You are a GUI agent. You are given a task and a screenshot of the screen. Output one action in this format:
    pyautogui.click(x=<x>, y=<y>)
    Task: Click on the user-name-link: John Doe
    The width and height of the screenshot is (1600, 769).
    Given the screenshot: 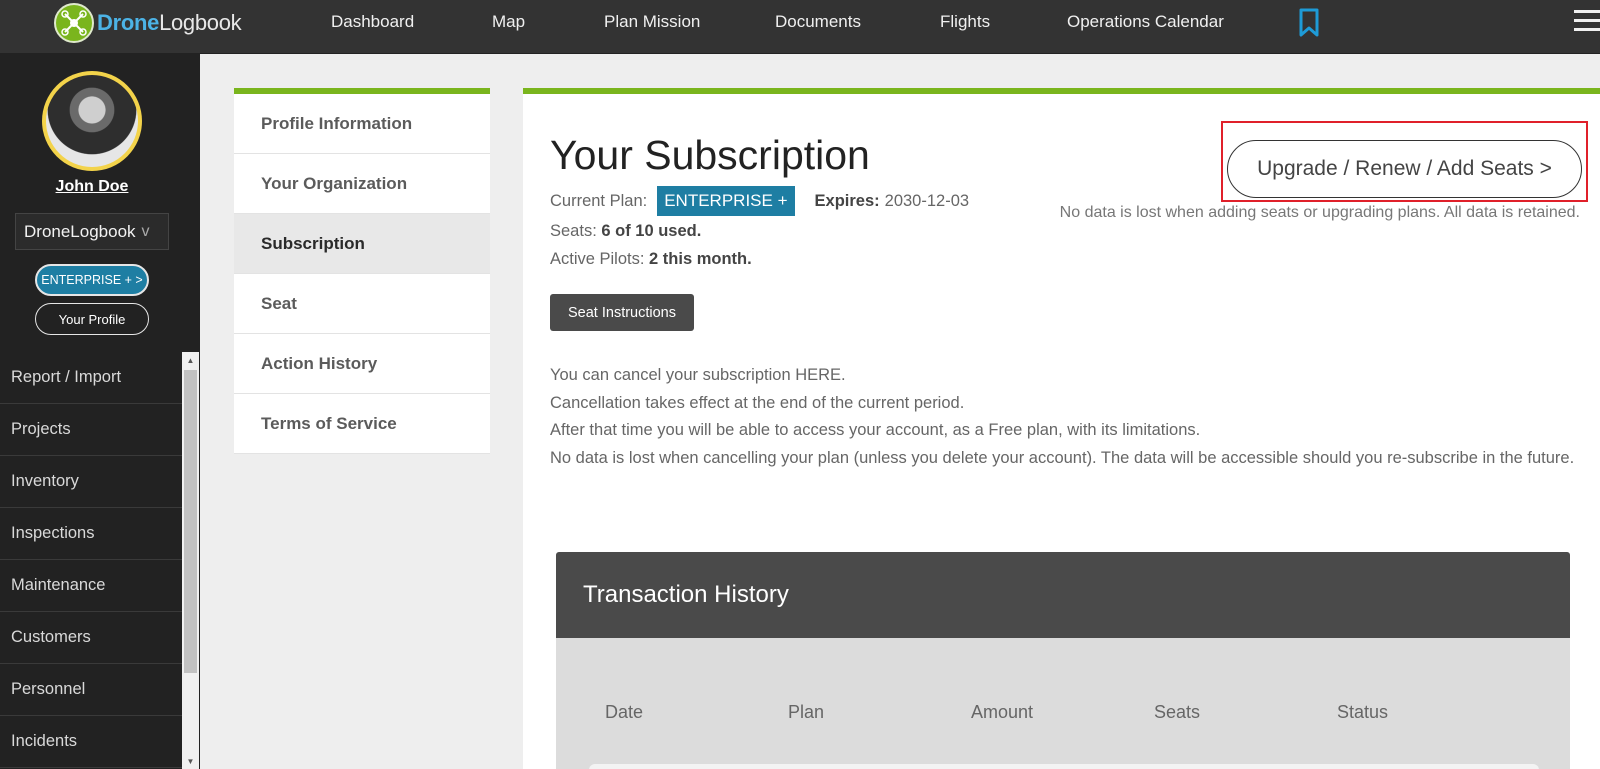 What is the action you would take?
    pyautogui.click(x=92, y=187)
    